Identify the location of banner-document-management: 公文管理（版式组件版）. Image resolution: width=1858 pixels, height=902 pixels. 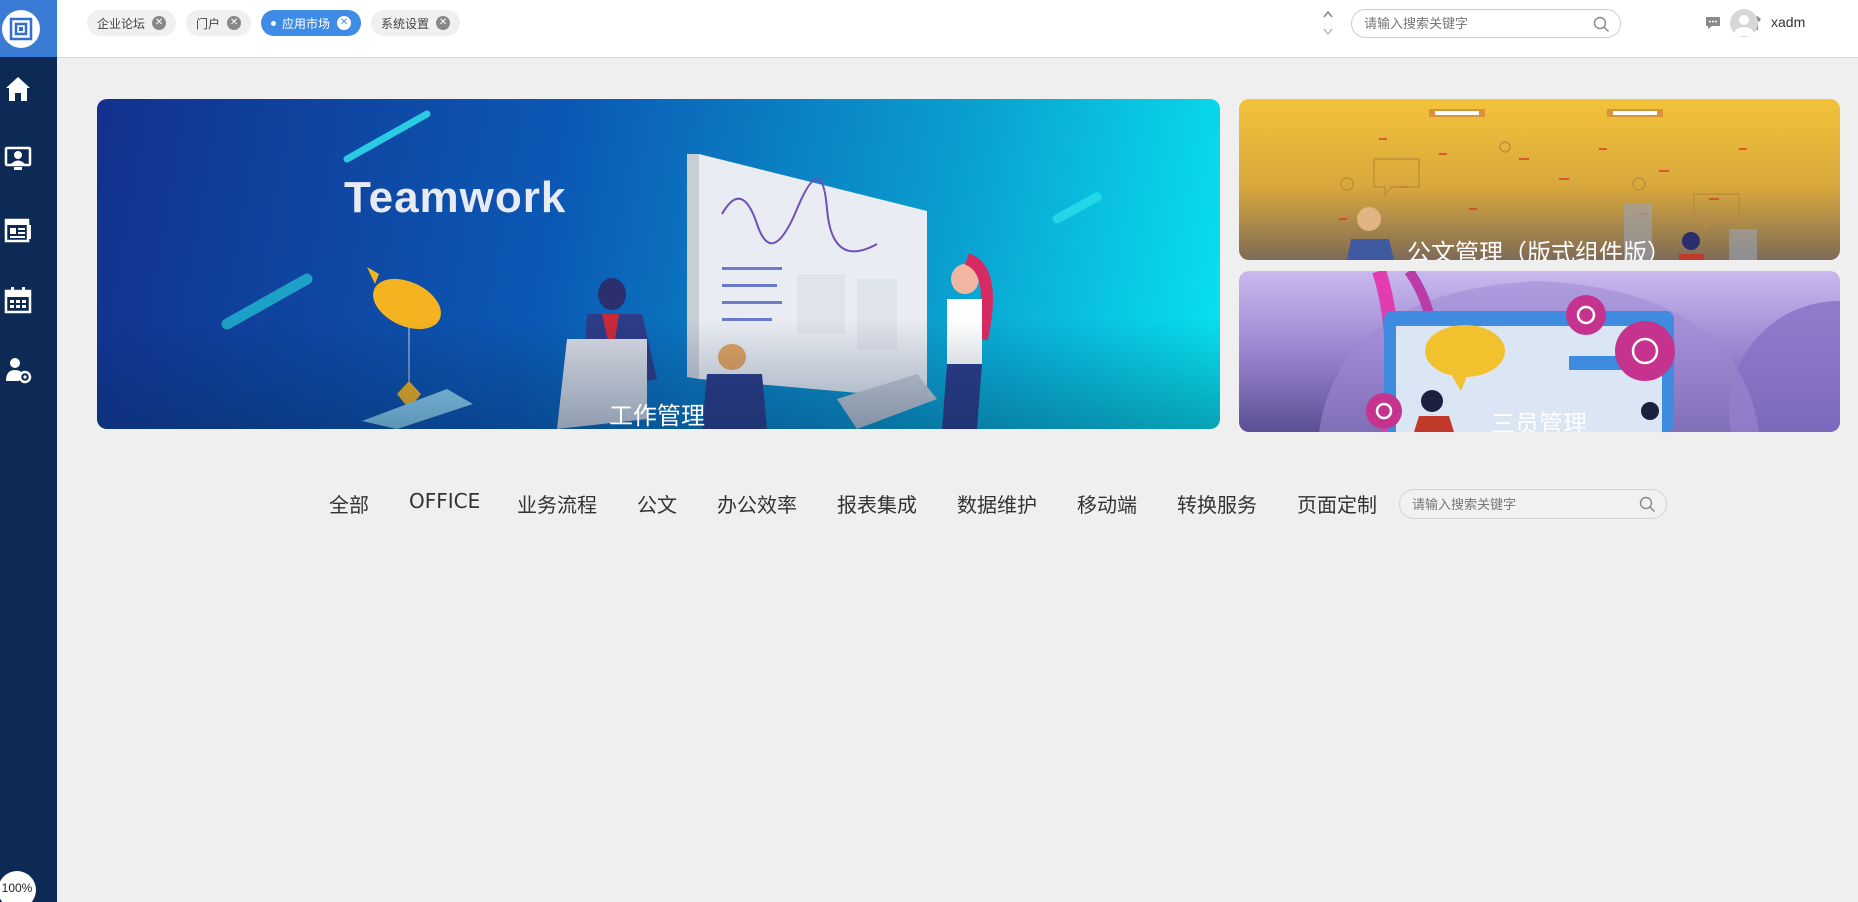
(1539, 179).